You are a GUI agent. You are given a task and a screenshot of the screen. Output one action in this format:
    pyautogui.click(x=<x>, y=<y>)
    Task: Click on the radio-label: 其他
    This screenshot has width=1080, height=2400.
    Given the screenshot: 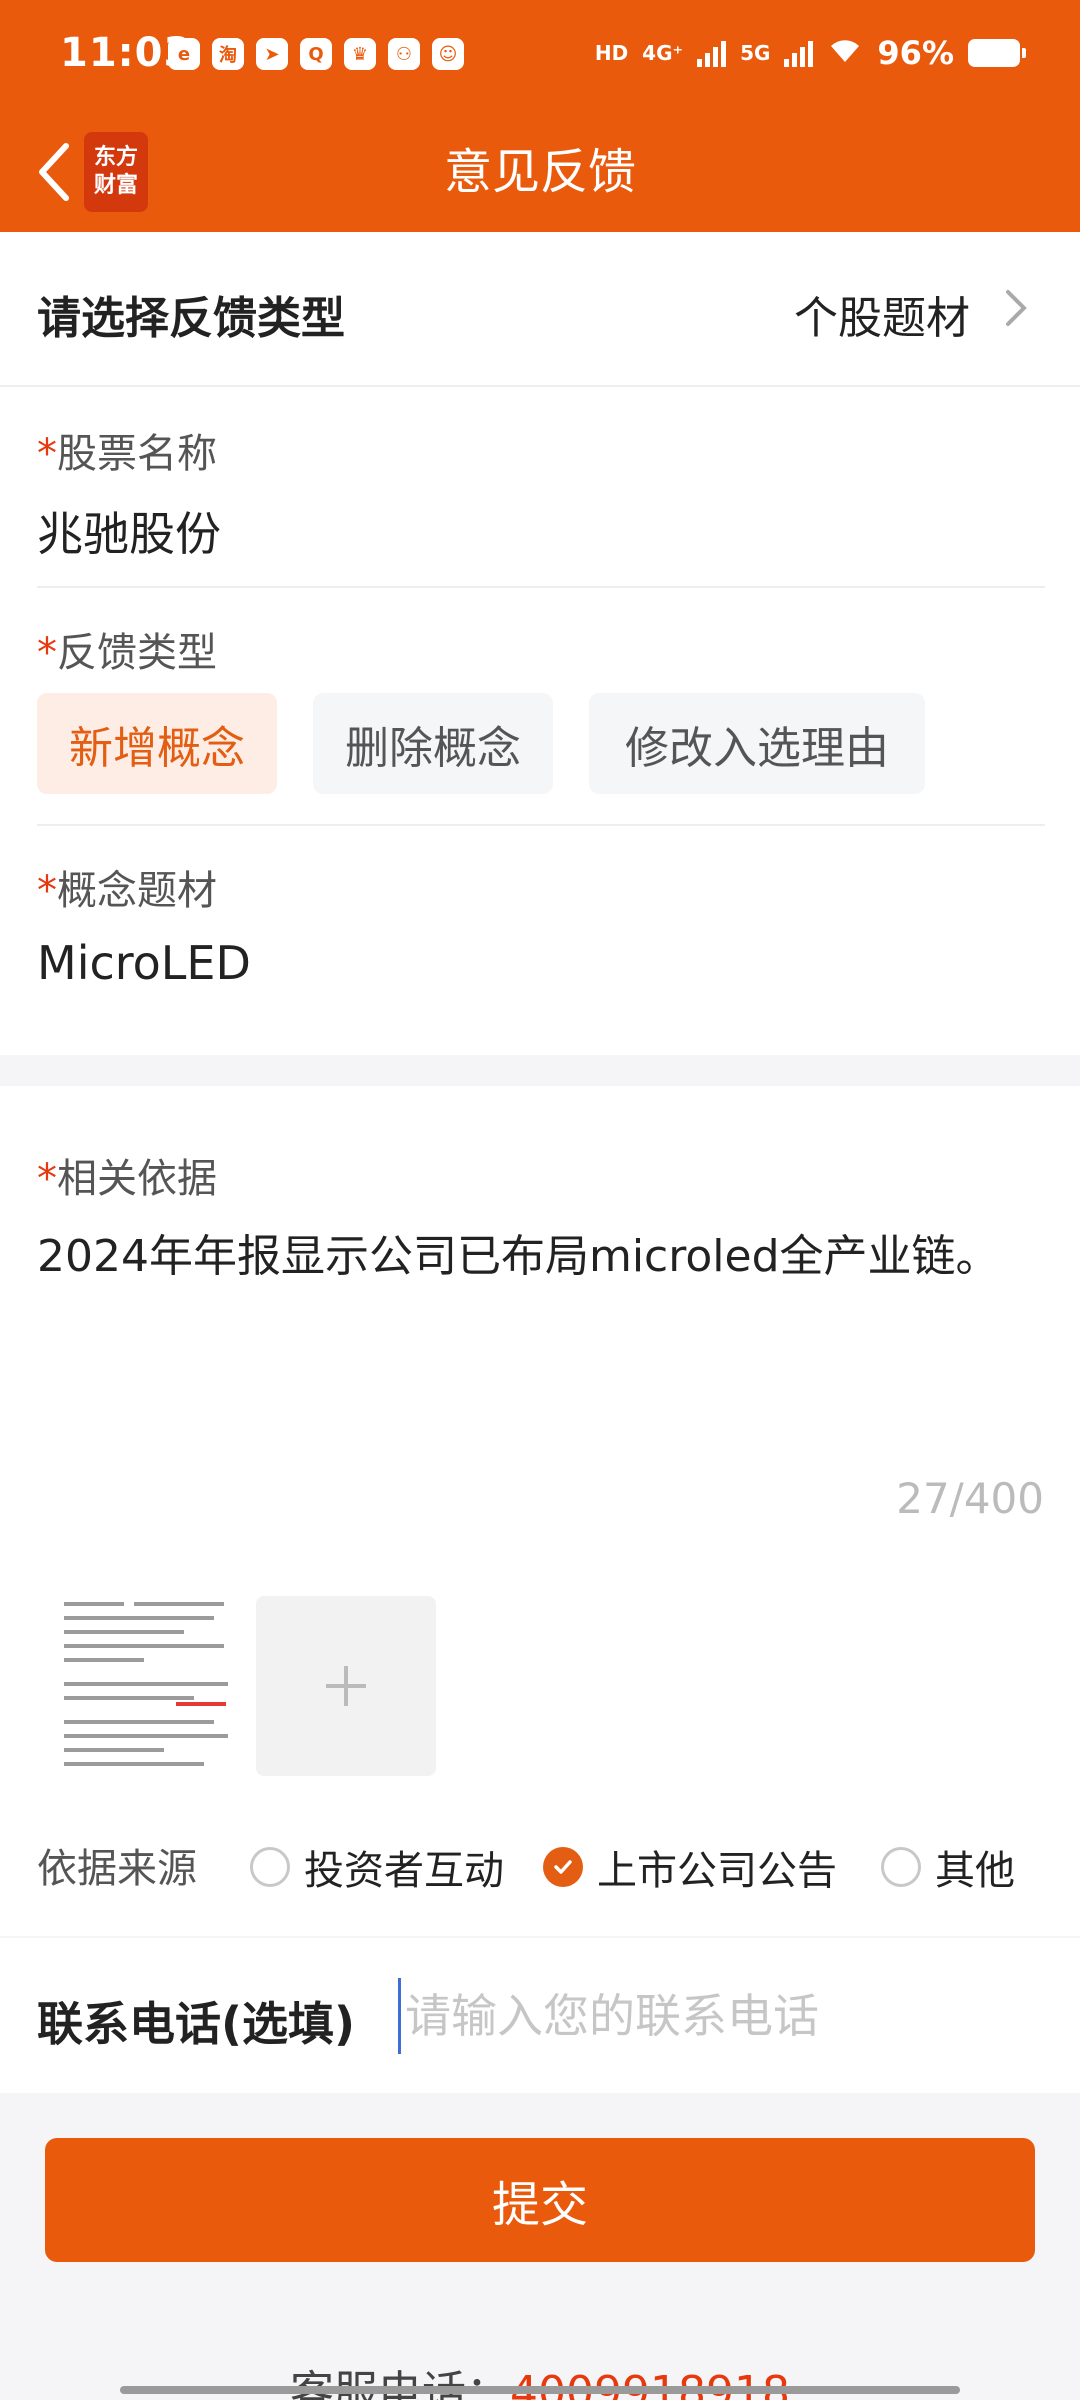 What is the action you would take?
    pyautogui.click(x=975, y=1871)
    